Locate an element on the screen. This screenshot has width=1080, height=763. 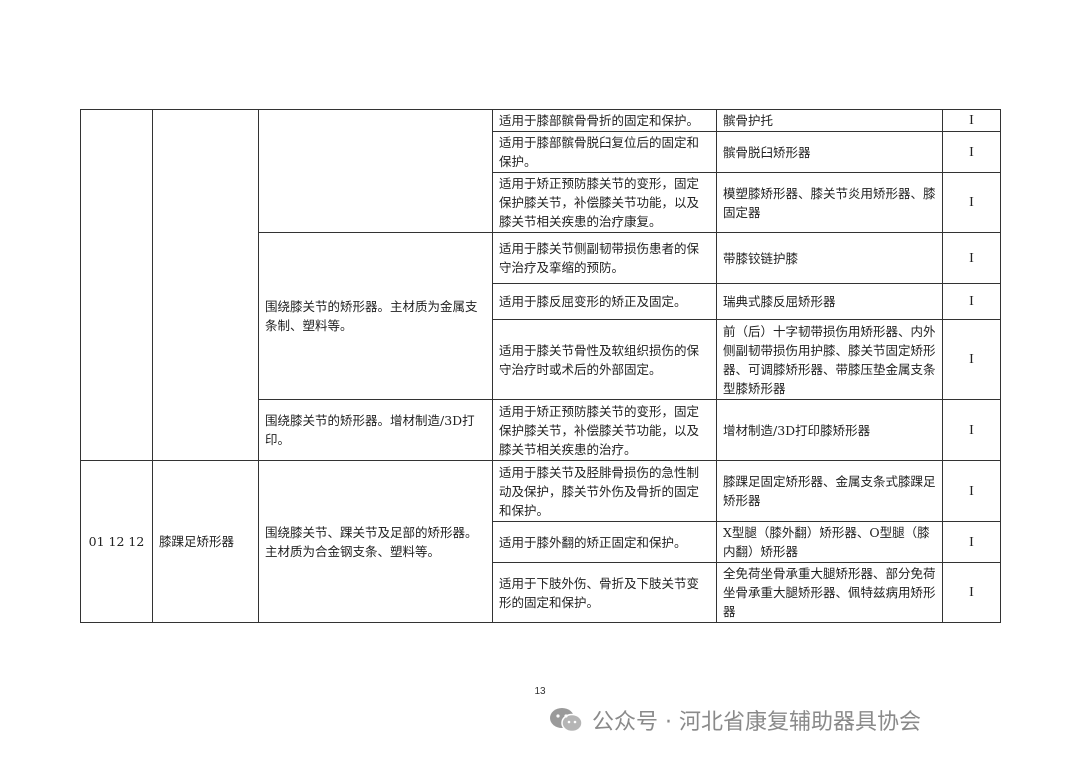
product-cell: 全免荷坐骨承重大腿矫形器、部分免荷坐骨承重大腿矫形器、佩特兹病用矫形器 is located at coordinates (829, 592).